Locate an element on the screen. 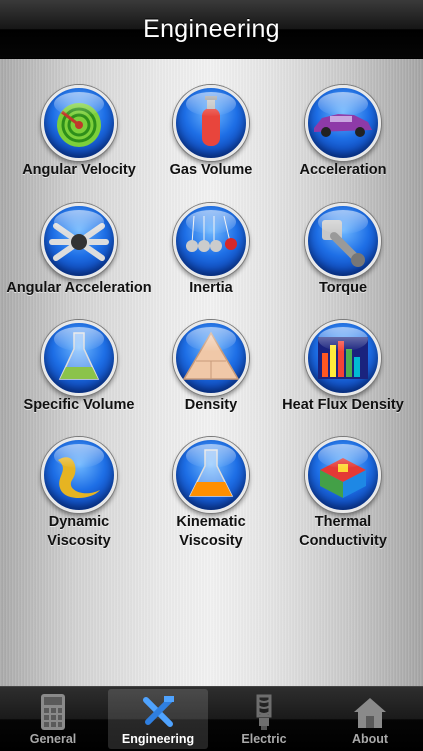 The image size is (423, 751). grid-item-inertia: Inertia is located at coordinates (211, 253).